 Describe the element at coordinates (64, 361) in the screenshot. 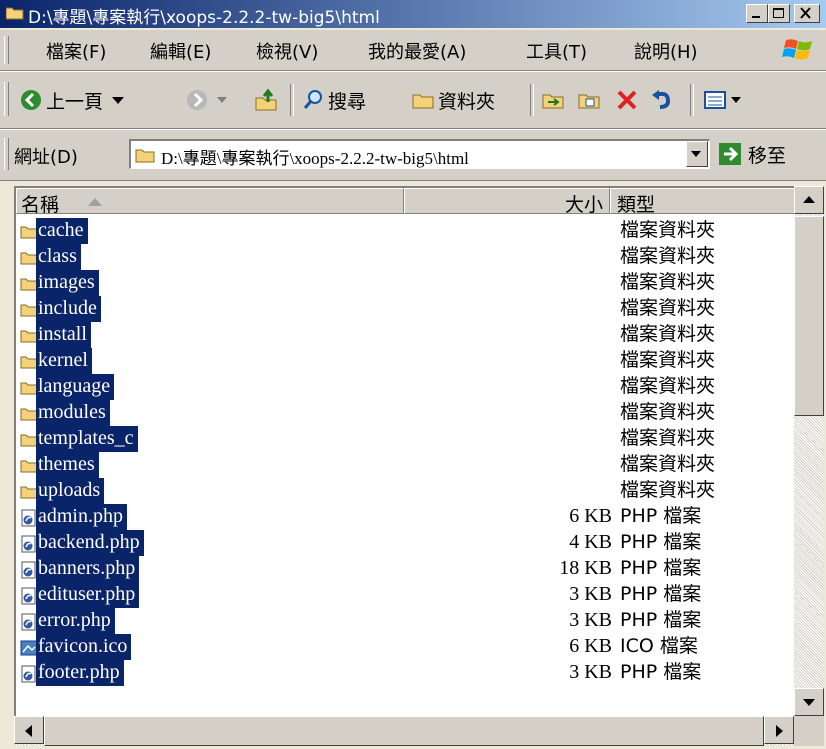

I see `file-name: kernel` at that location.